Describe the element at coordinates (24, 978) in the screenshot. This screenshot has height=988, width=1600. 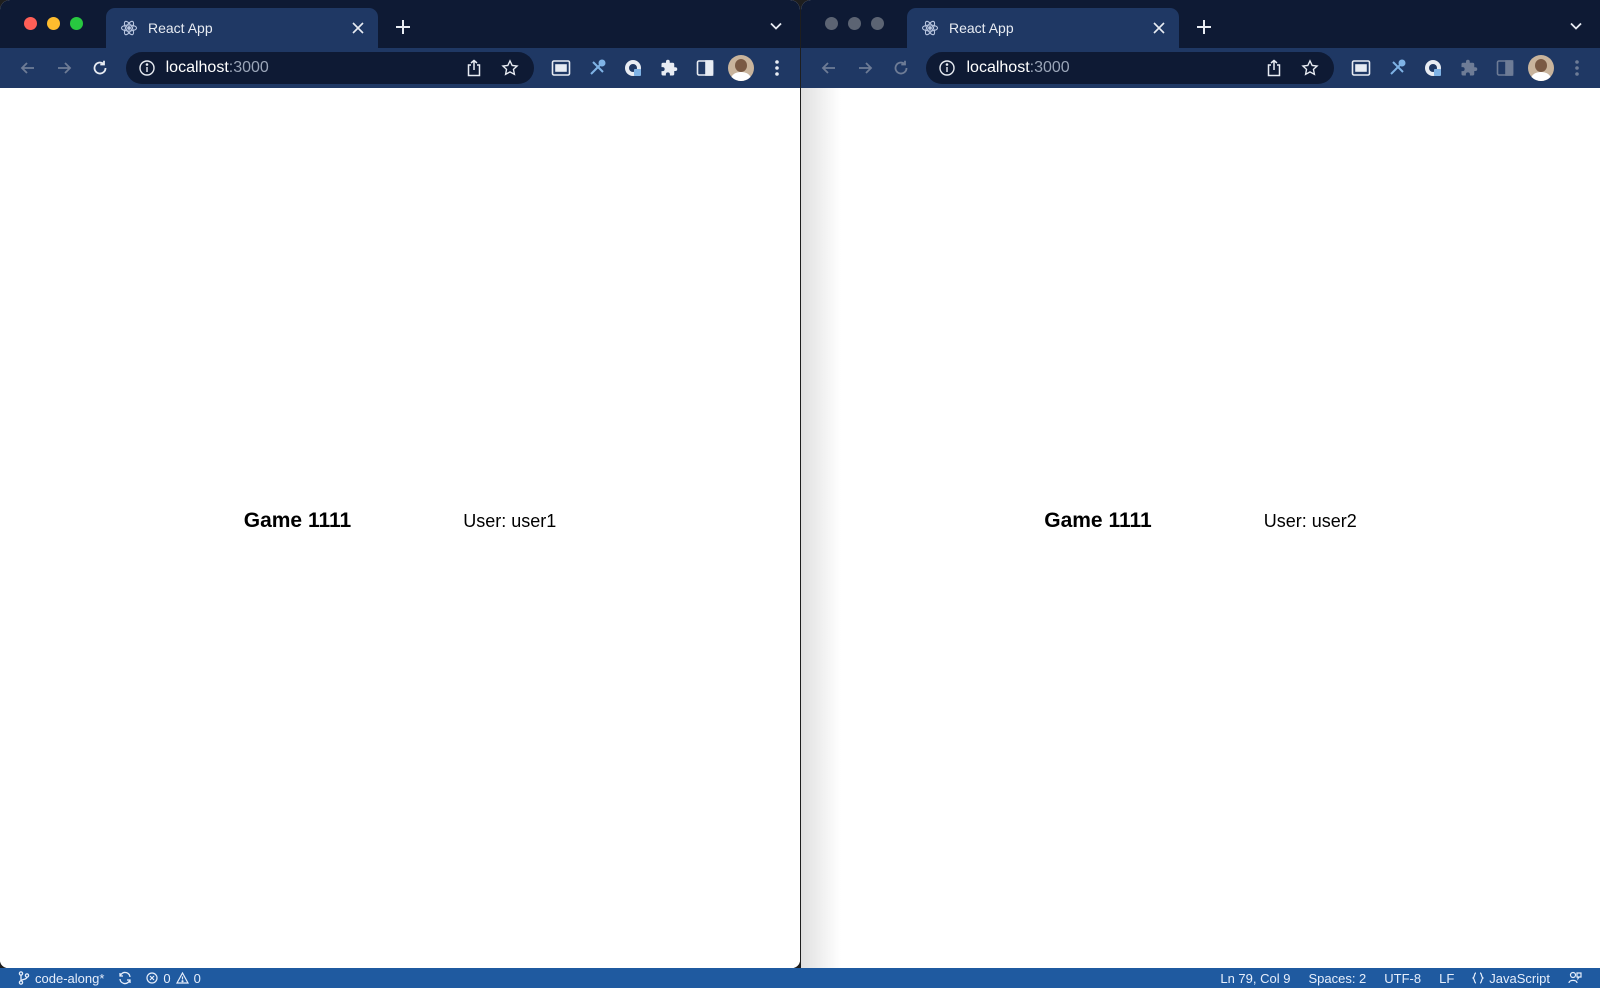
I see `git-branch-icon` at that location.